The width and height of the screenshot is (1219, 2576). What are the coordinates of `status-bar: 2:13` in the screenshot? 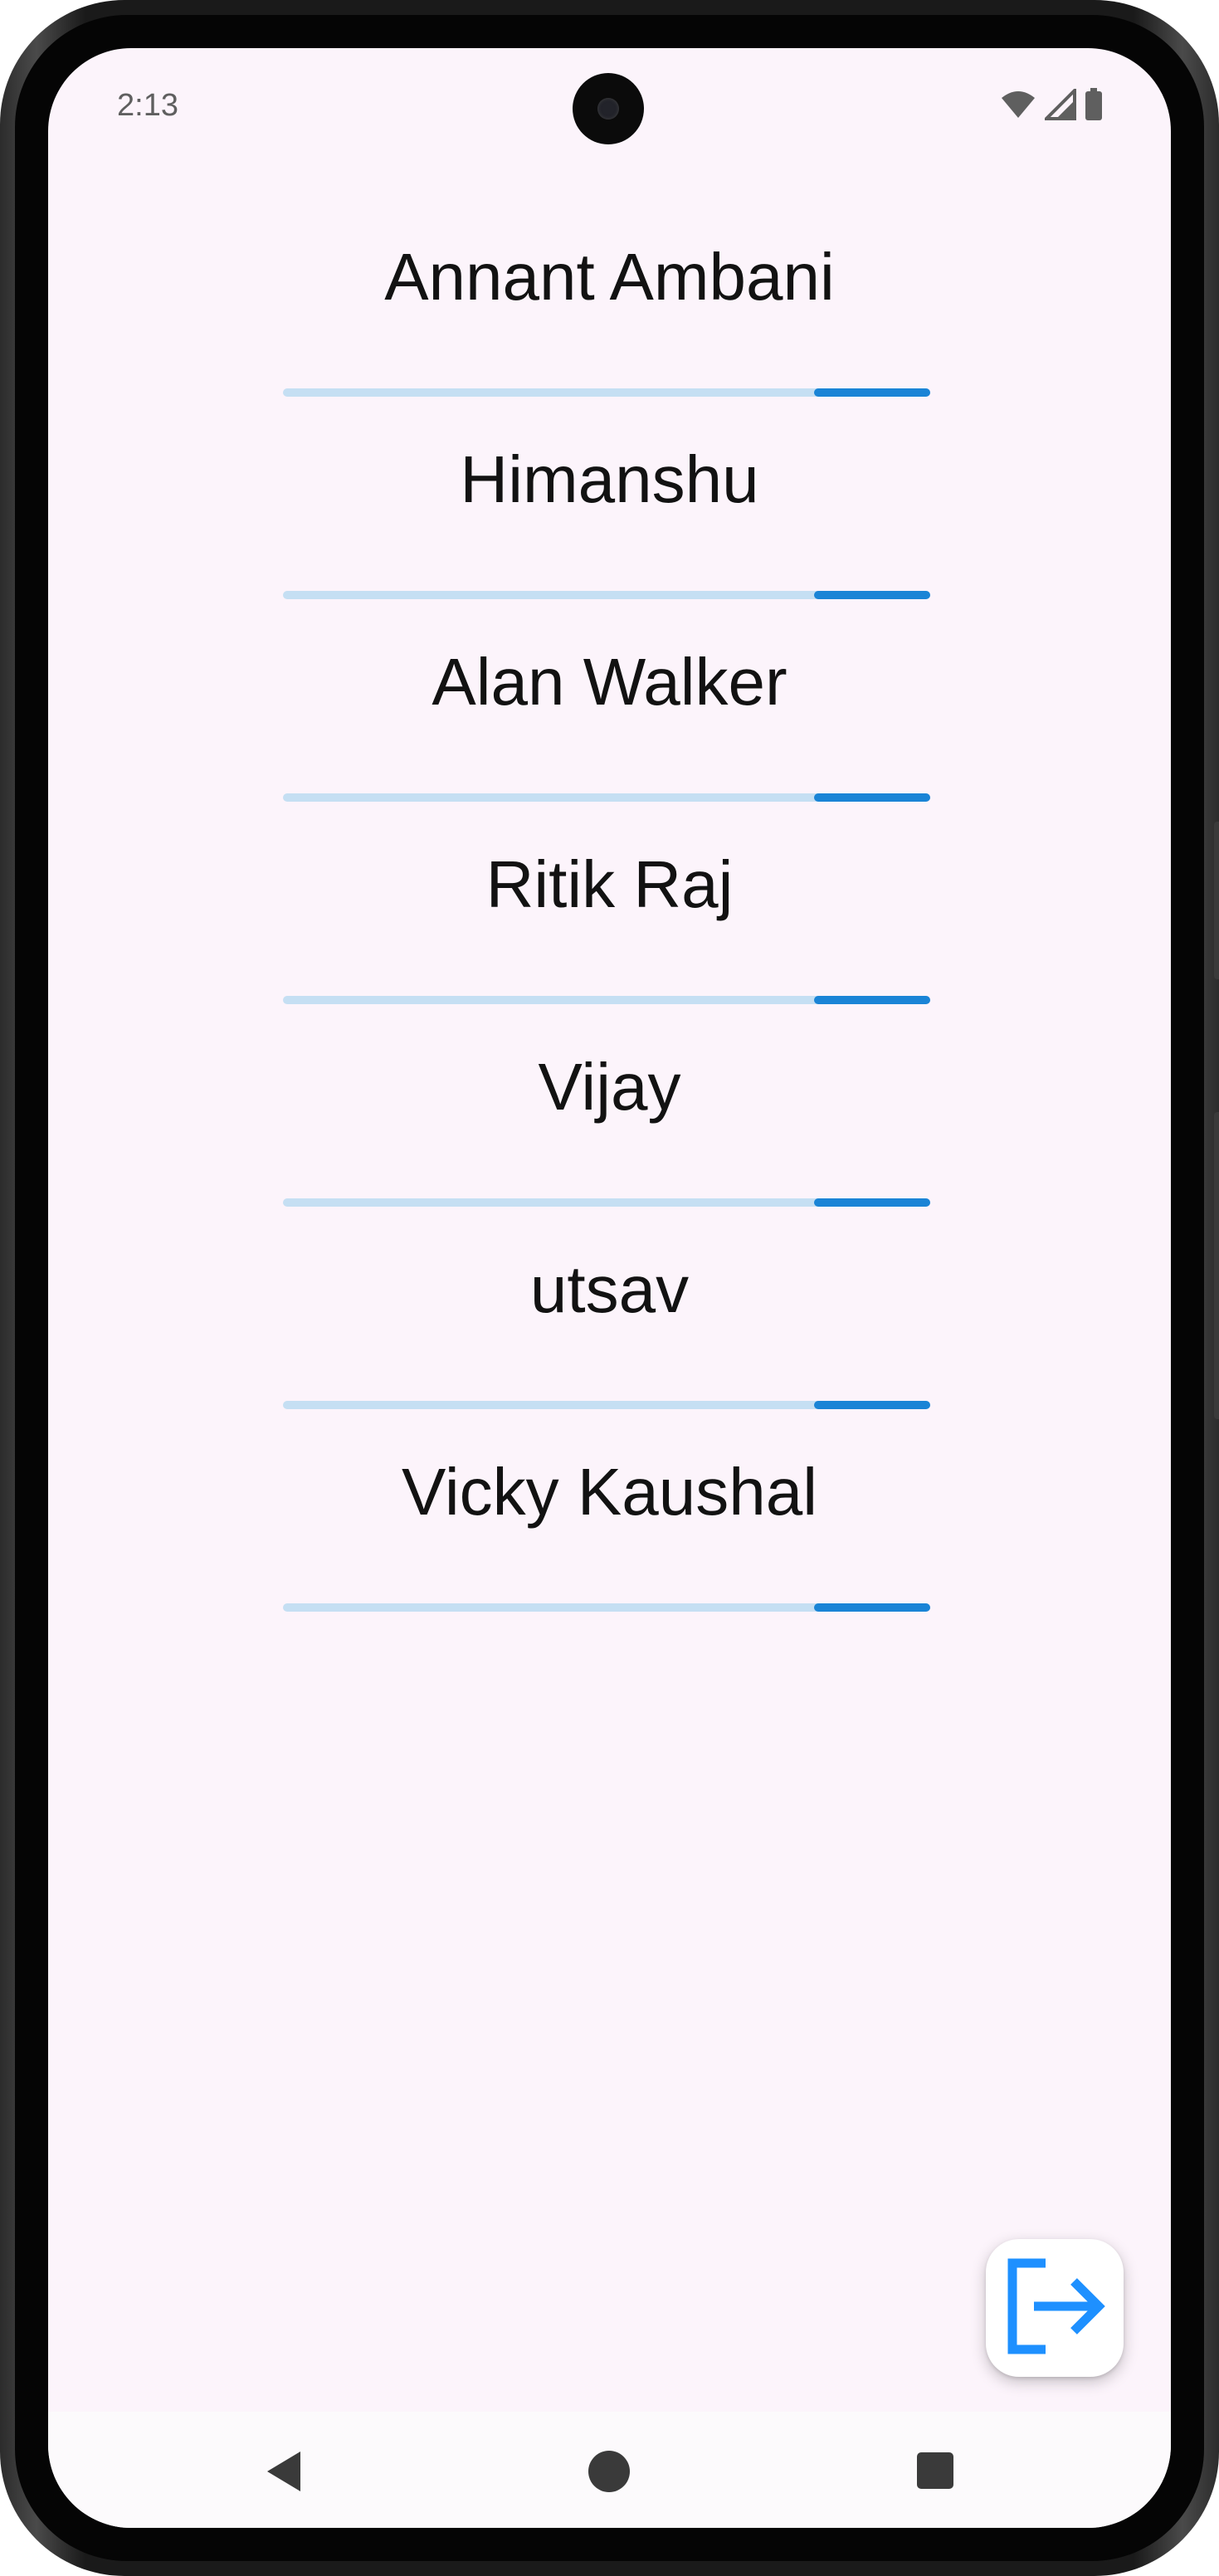 It's located at (609, 111).